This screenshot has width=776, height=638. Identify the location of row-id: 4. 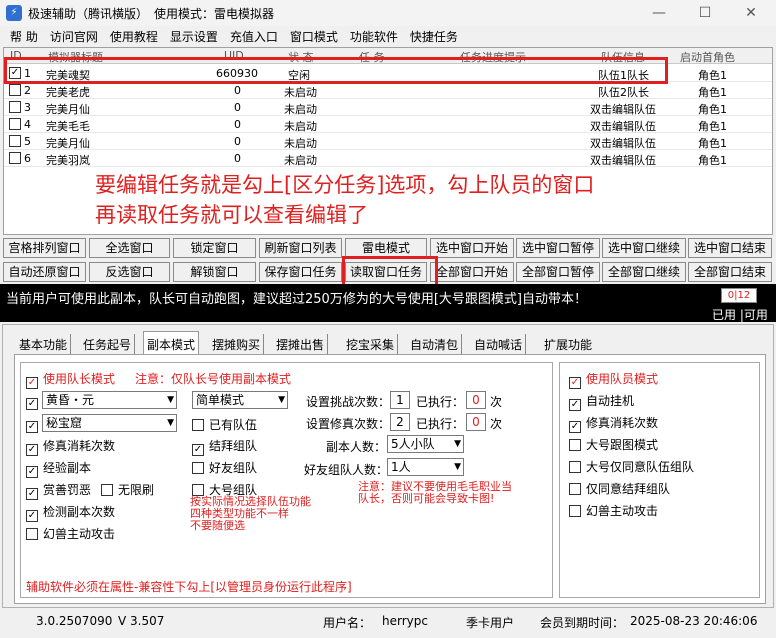
(27, 124).